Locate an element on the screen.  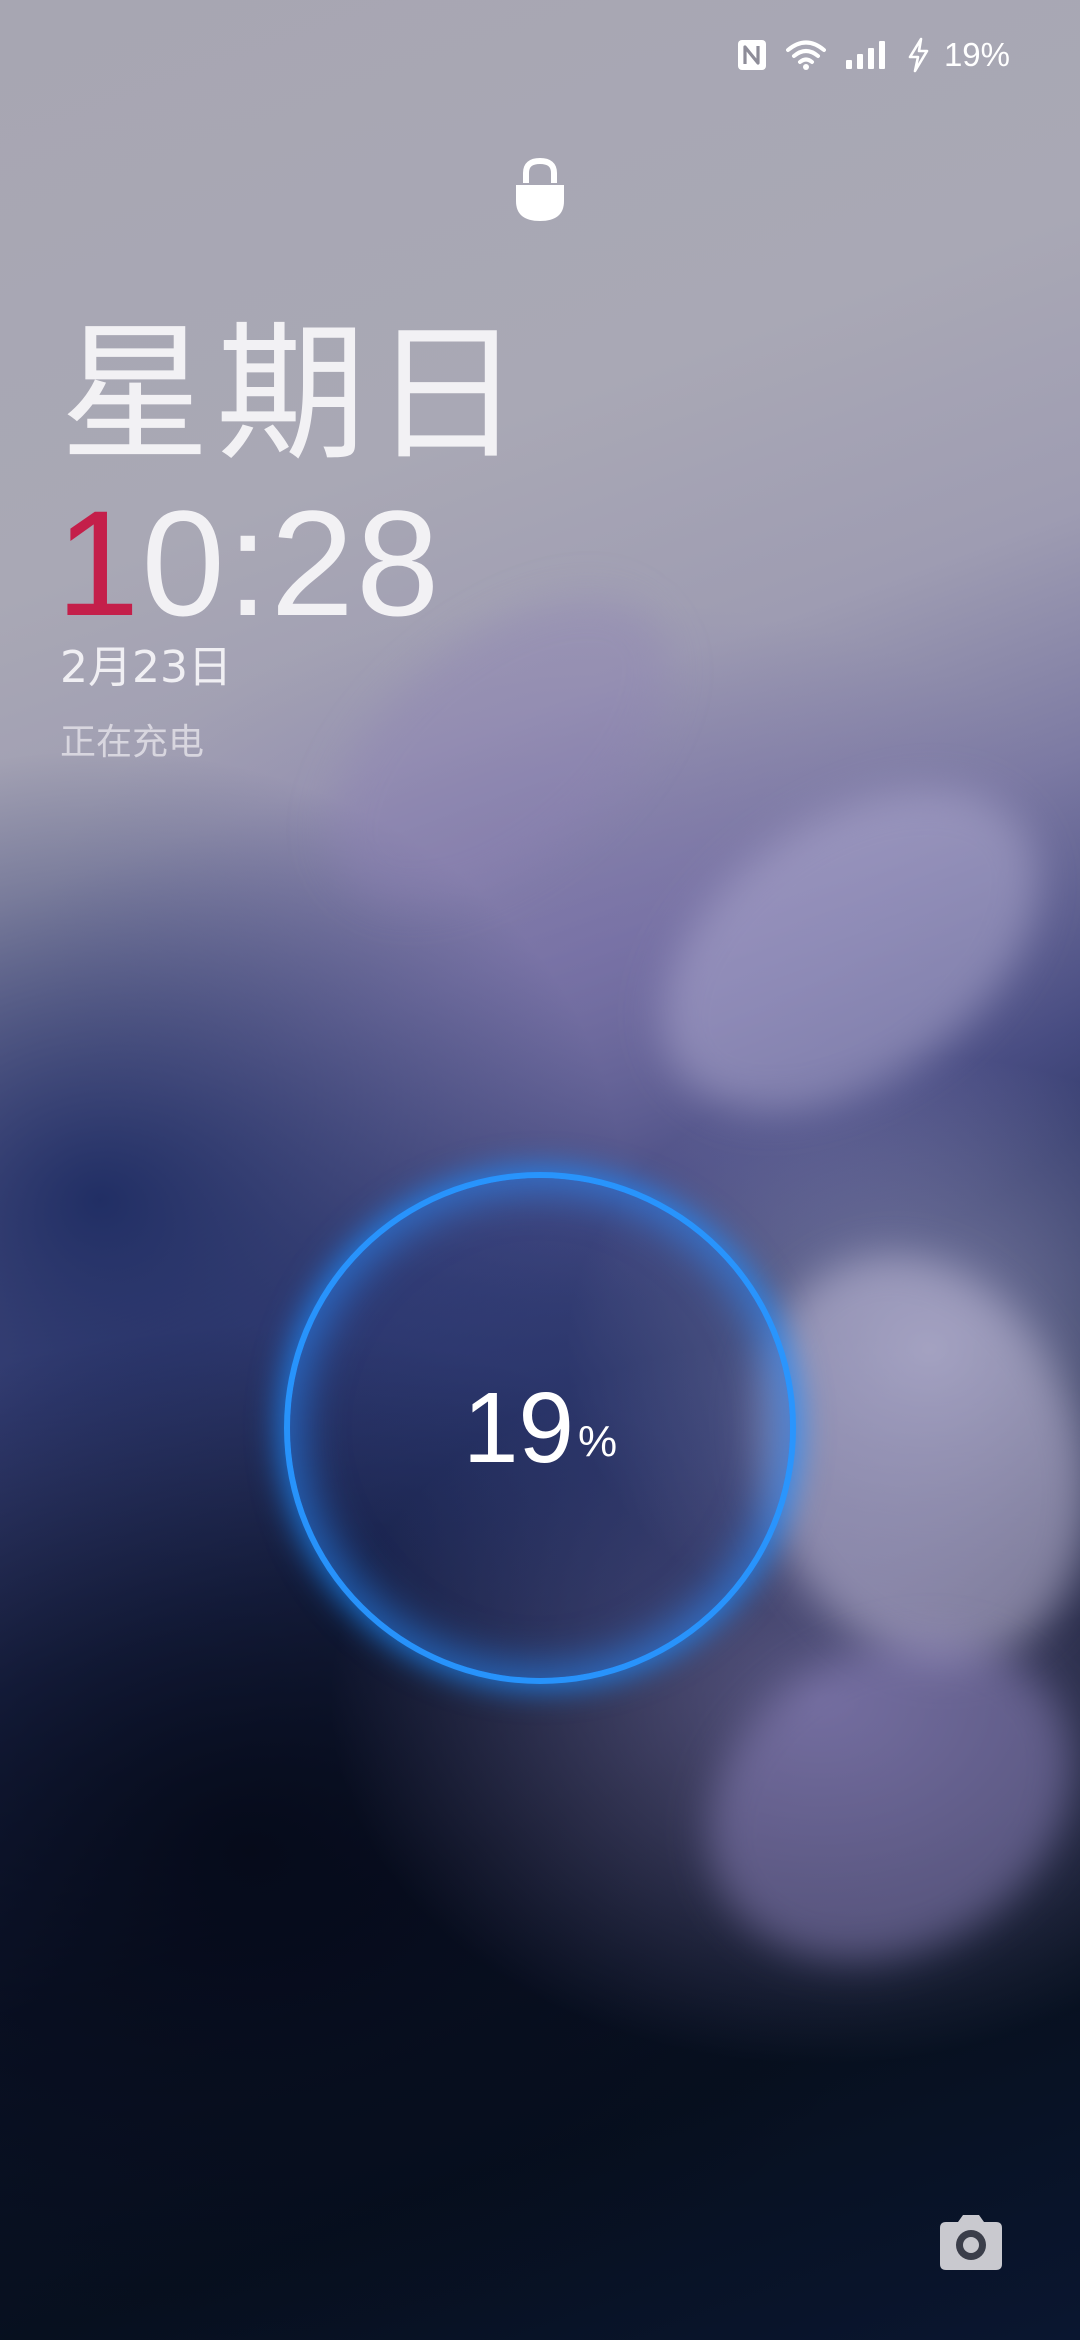
weekday-label: 星期日 is located at coordinates (294, 395).